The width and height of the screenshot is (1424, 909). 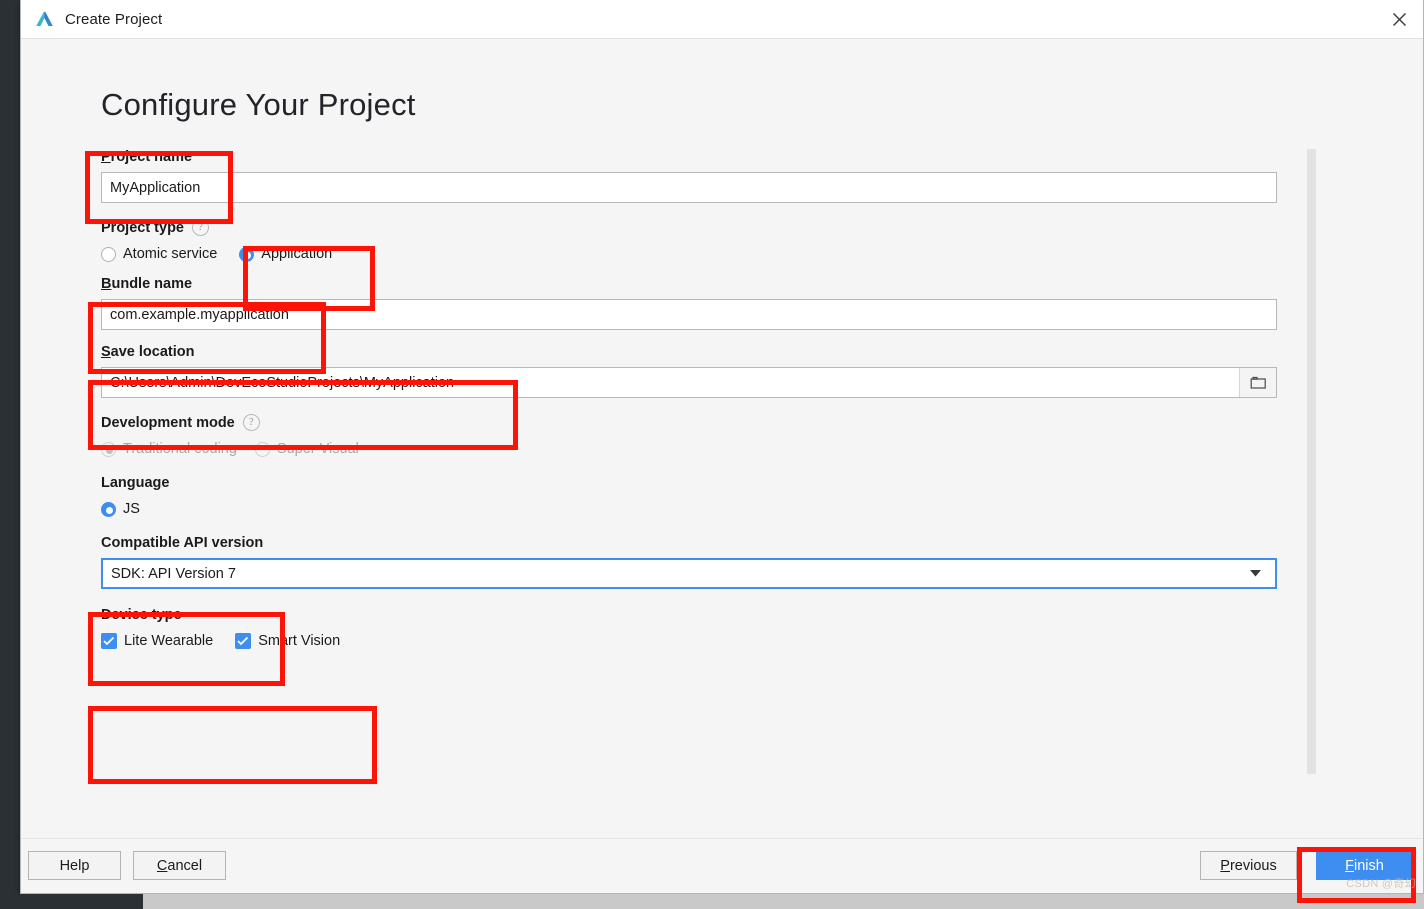 I want to click on checkbox-smart-vision-label: Smart Vision, so click(x=299, y=641).